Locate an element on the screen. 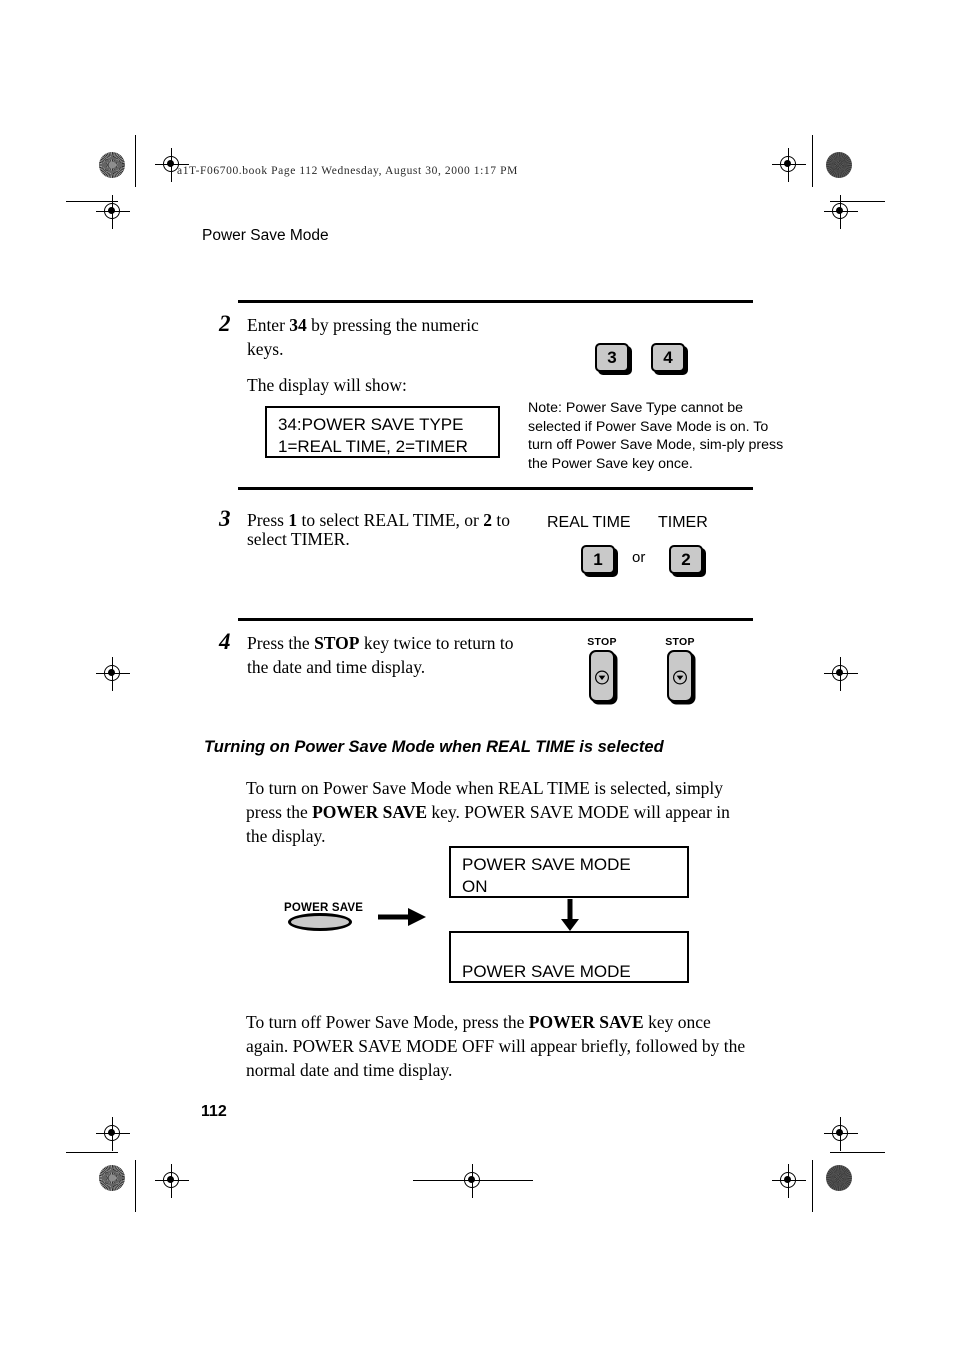 The height and width of the screenshot is (1351, 954). step-3-bold-2: 2 is located at coordinates (487, 520).